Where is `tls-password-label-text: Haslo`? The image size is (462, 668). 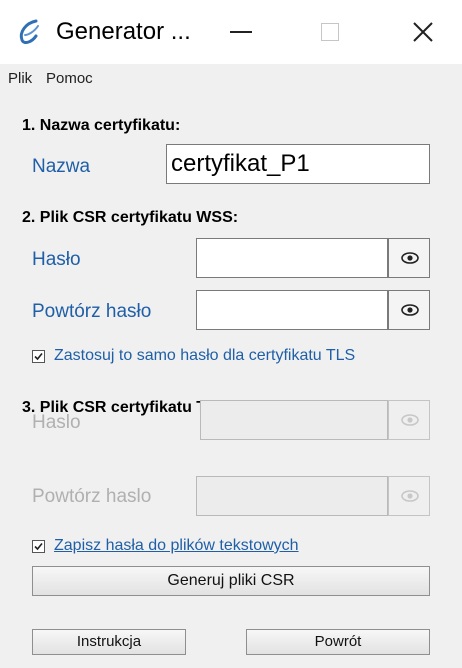 tls-password-label-text: Haslo is located at coordinates (56, 422).